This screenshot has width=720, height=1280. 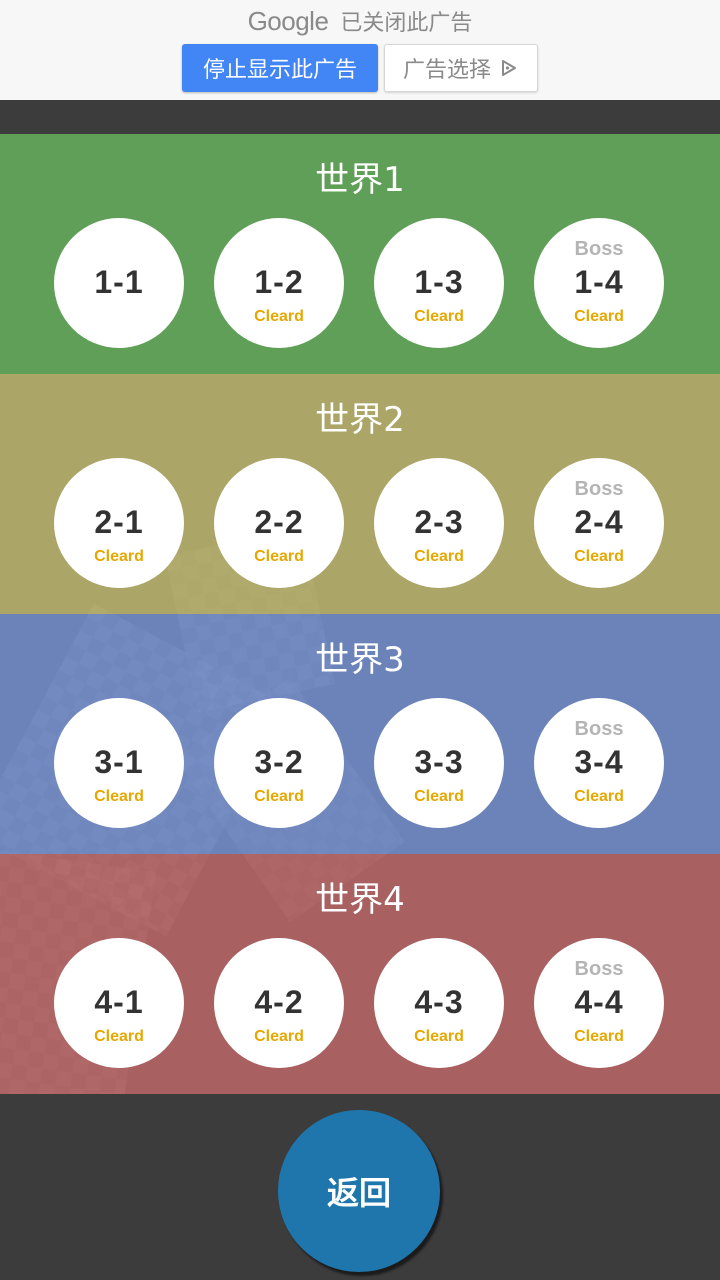 I want to click on level-number: 1-2, so click(x=279, y=282).